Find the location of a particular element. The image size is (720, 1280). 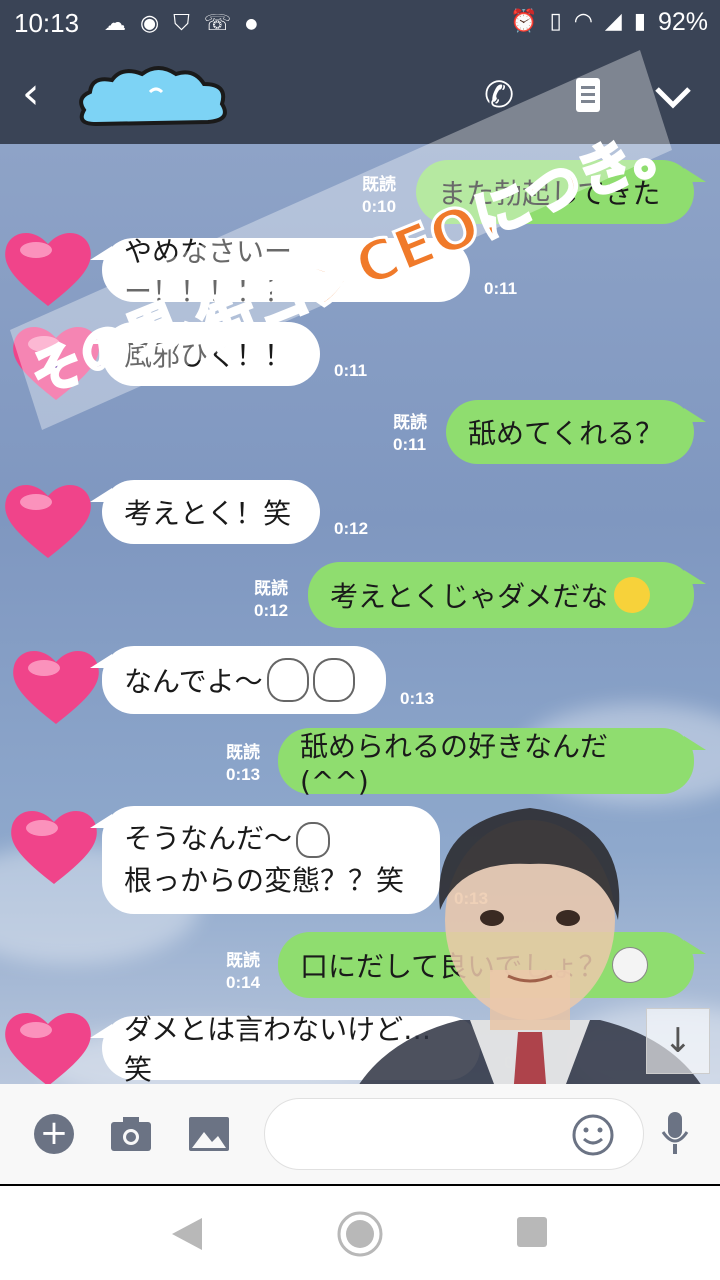

chat-header: ‹ ✆ is located at coordinates (360, 96).